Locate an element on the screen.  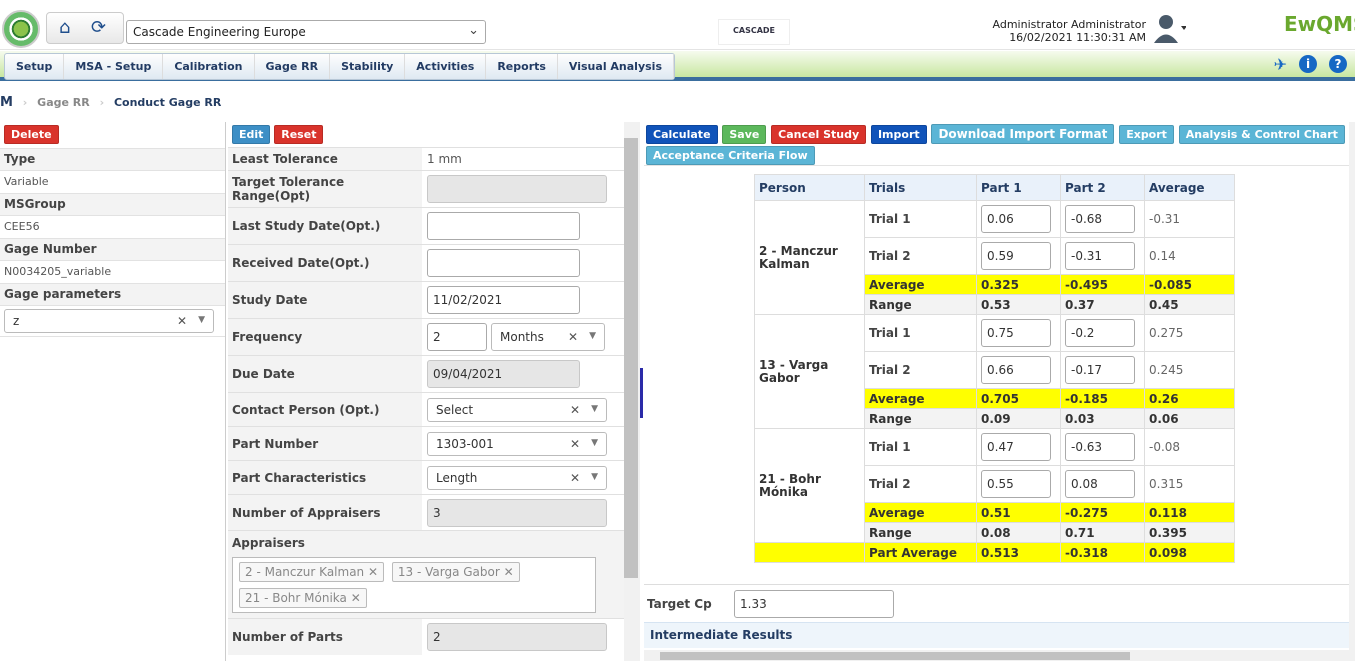
trial-value-input: -0.63 is located at coordinates (1100, 447).